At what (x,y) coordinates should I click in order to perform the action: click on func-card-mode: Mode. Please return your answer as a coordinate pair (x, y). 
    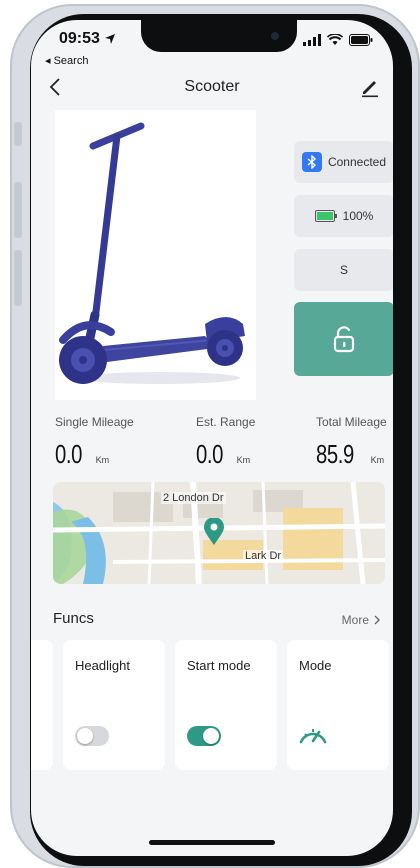
    Looking at the image, I should click on (338, 705).